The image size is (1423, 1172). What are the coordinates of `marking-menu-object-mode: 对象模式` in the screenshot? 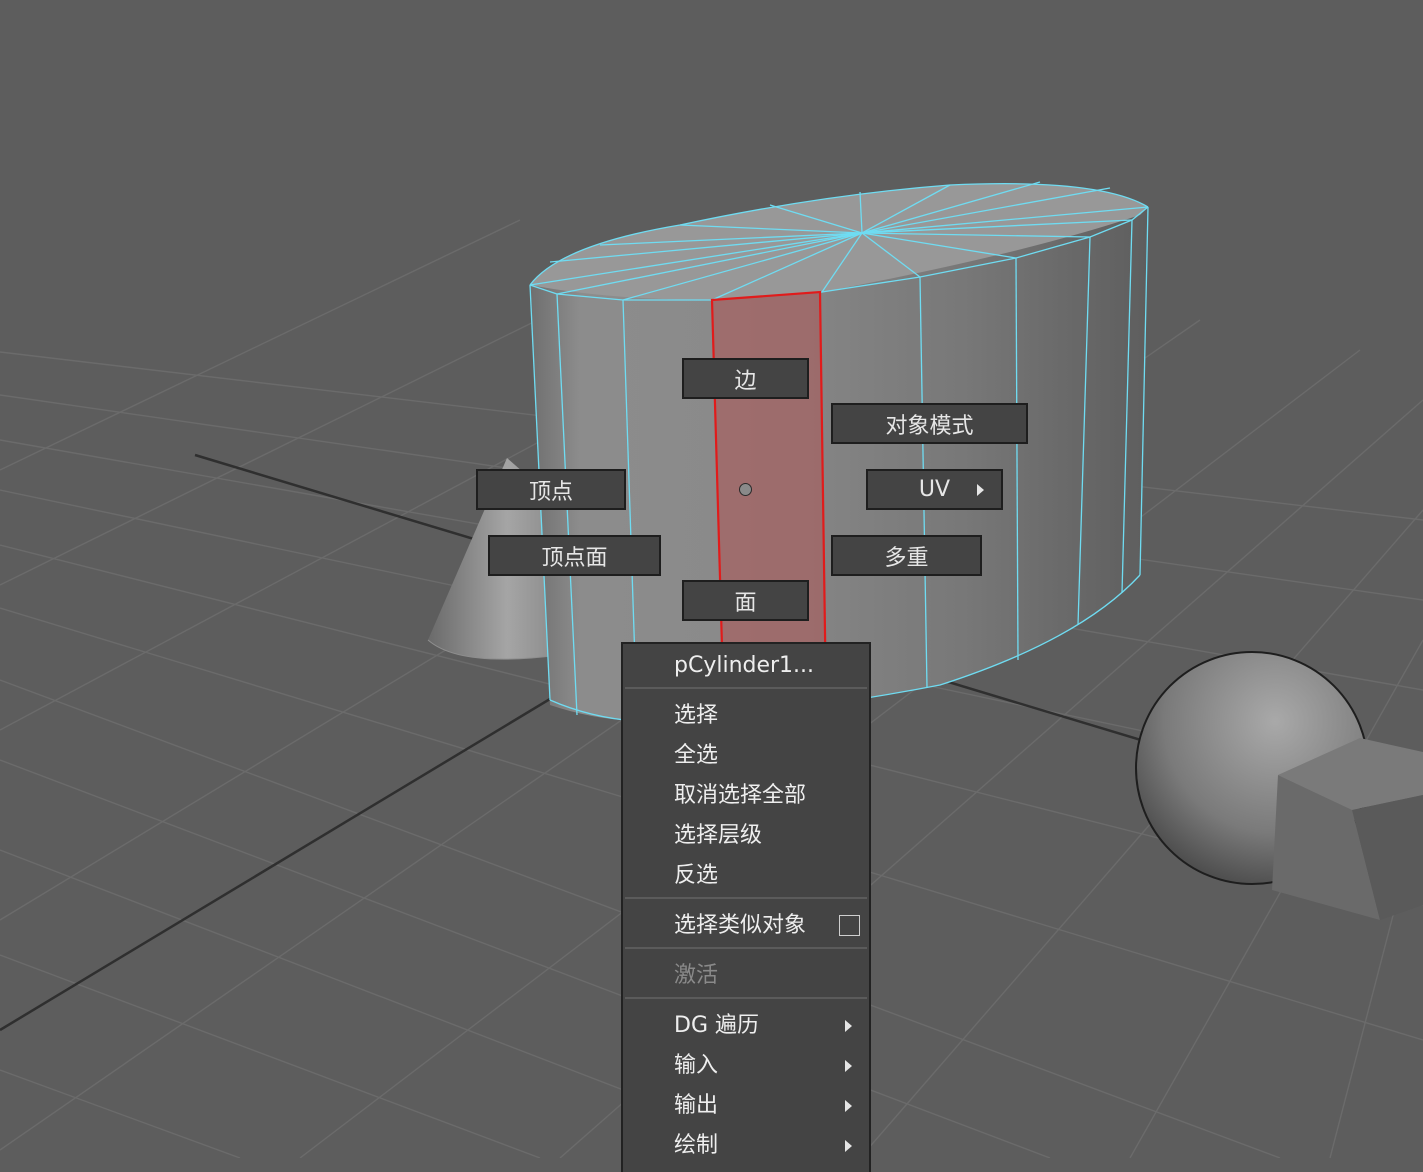 It's located at (929, 423).